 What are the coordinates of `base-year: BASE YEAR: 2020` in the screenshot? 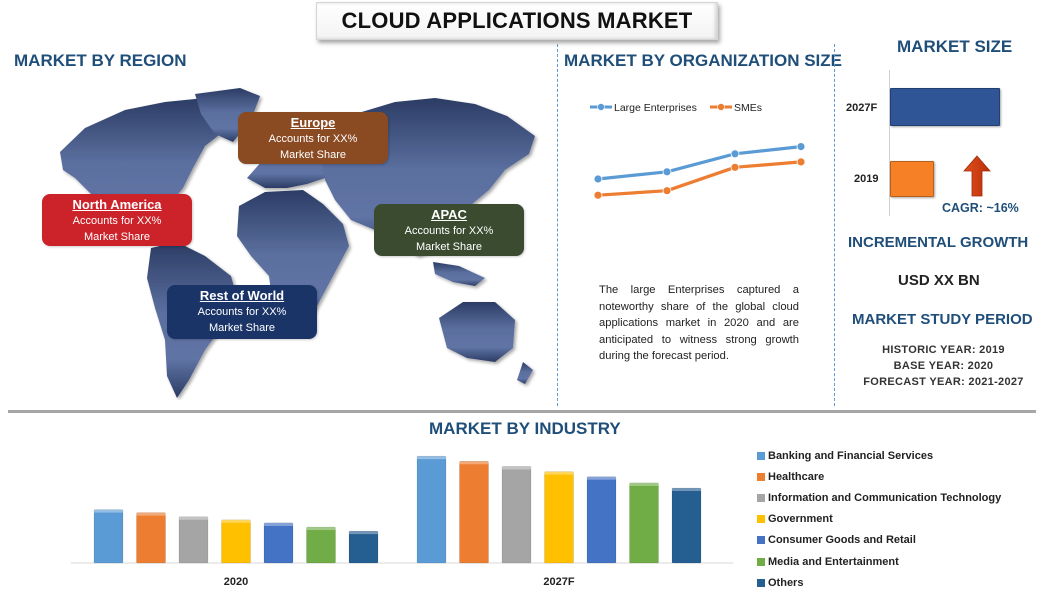 It's located at (943, 366).